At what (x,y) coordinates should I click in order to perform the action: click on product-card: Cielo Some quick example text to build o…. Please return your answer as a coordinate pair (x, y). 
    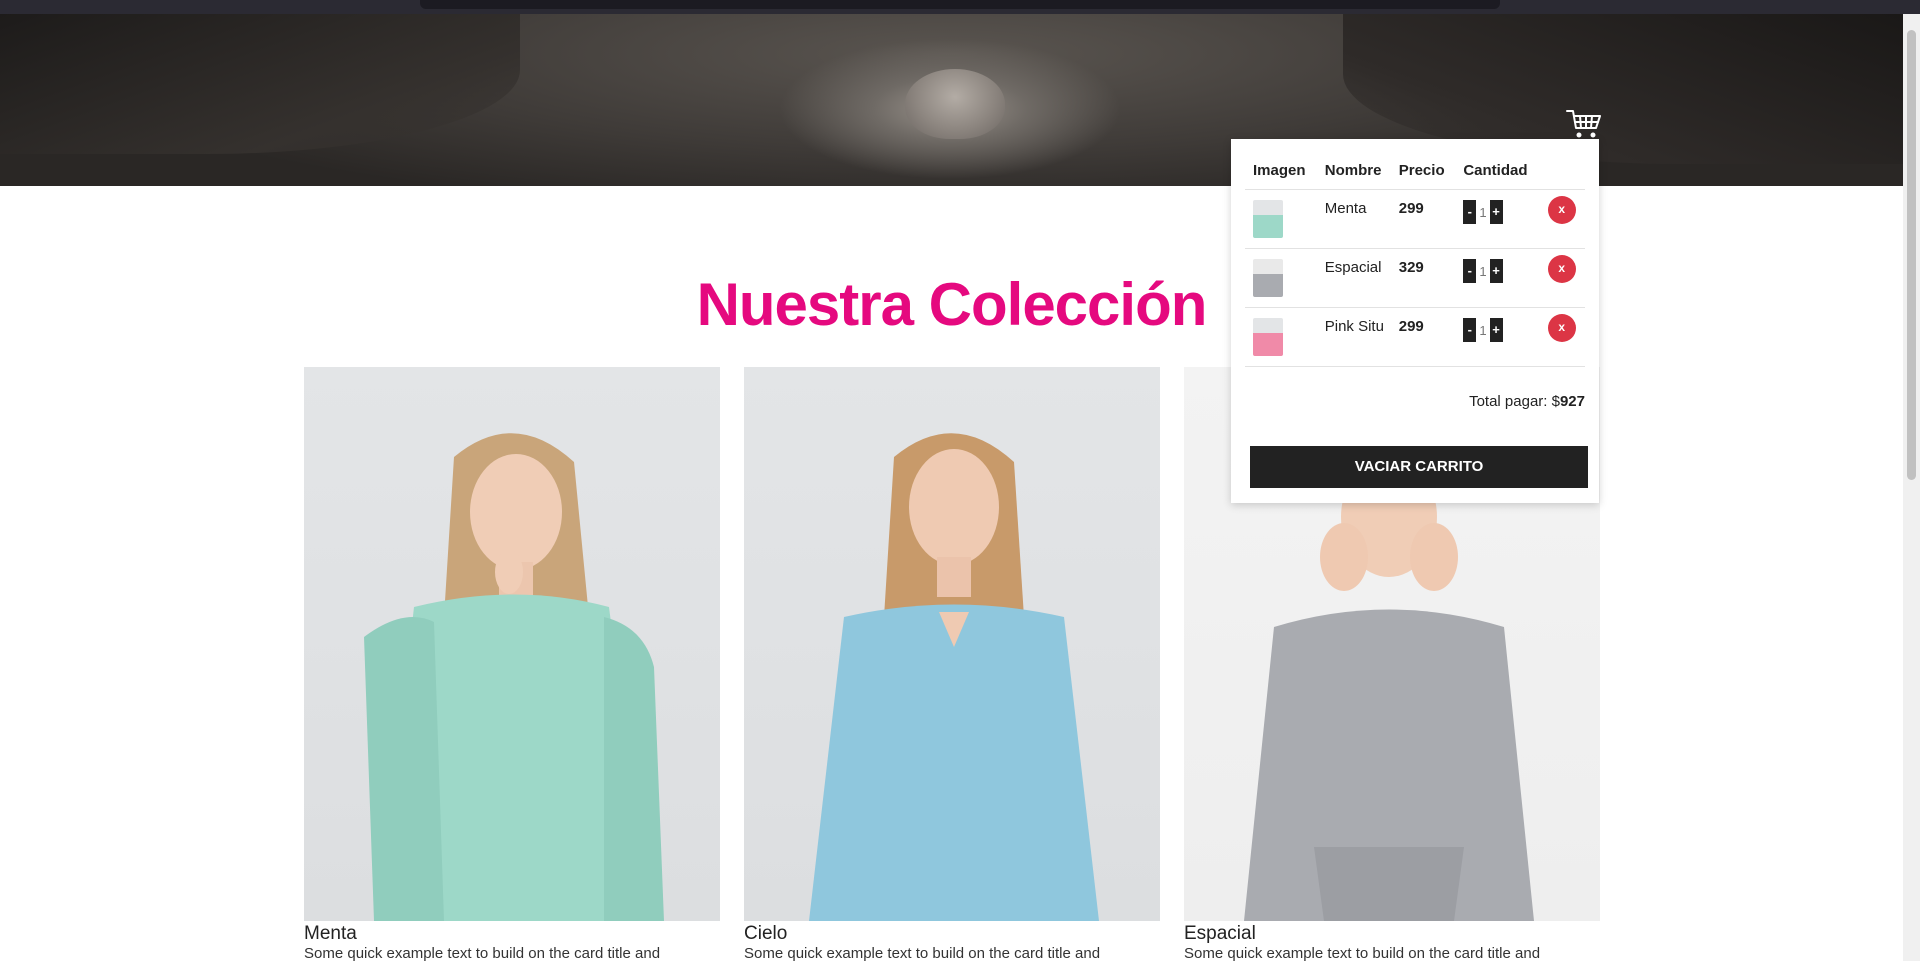
    Looking at the image, I should click on (952, 664).